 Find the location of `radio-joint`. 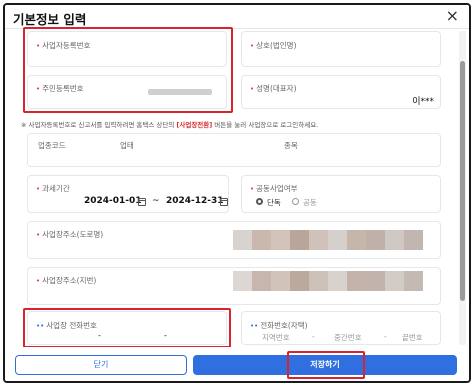

radio-joint is located at coordinates (295, 201).